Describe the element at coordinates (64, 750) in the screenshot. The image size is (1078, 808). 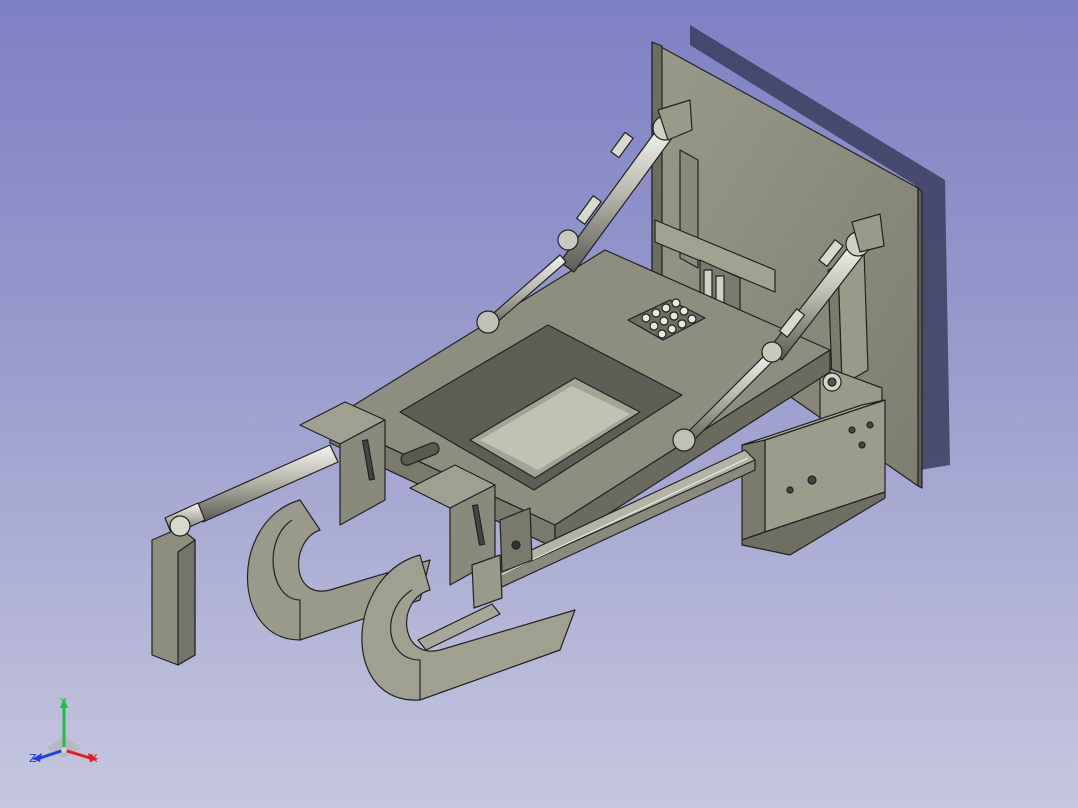
I see `triad-origin` at that location.